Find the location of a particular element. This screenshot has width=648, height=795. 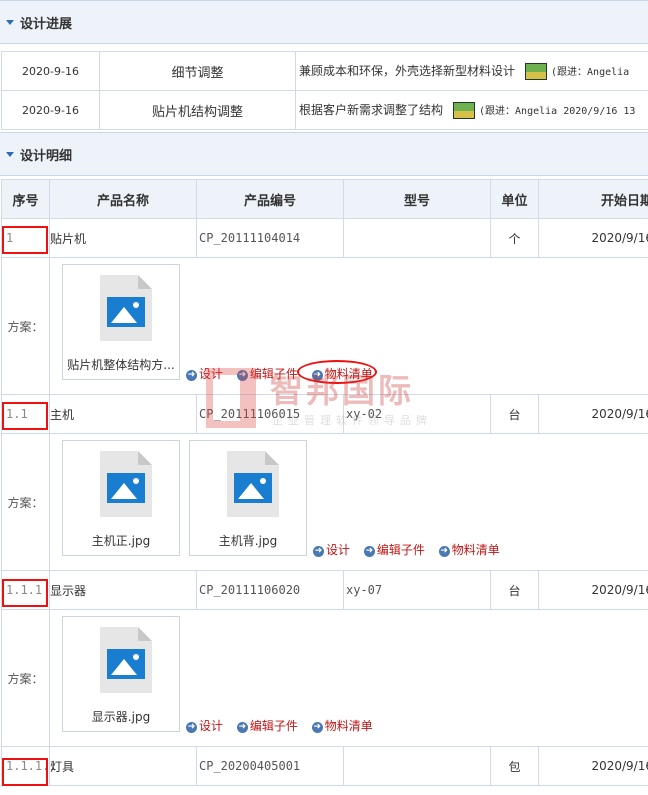

col-seq: 序号 is located at coordinates (25, 199).